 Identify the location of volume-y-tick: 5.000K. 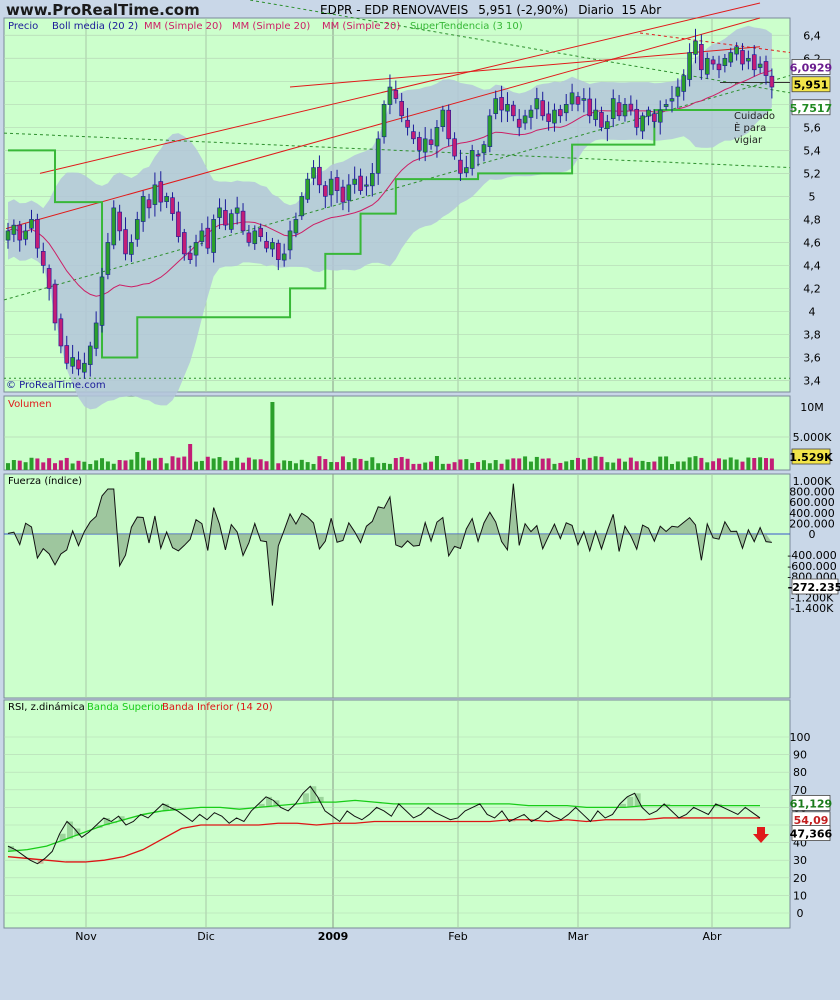
(812, 437).